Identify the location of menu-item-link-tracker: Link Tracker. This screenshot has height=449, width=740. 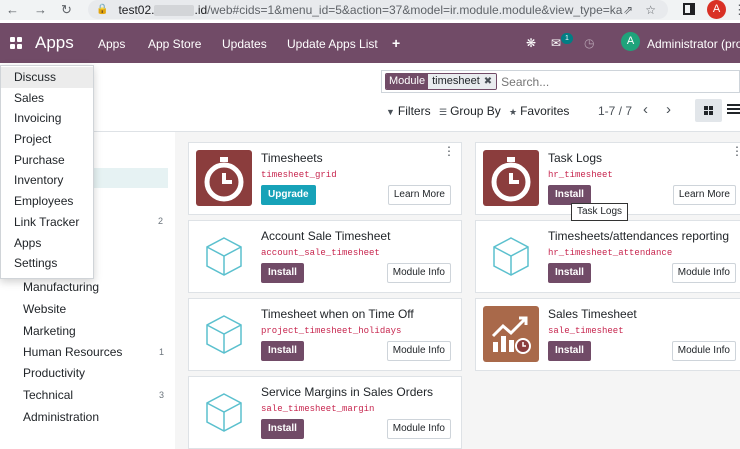
(47, 222).